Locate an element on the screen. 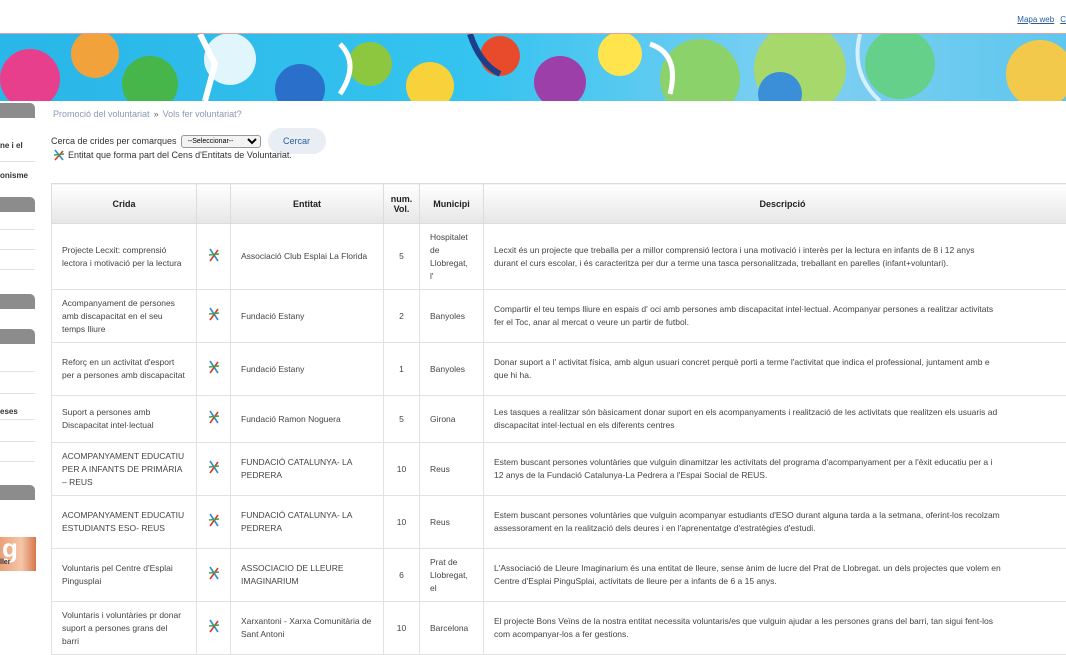 The height and width of the screenshot is (655, 1066). num-vol-cell: 1 is located at coordinates (402, 369).